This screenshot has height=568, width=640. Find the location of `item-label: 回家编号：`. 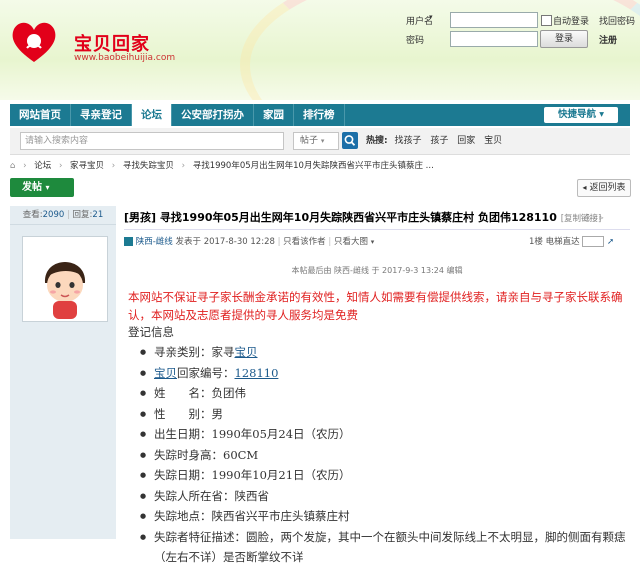

item-label: 回家编号： is located at coordinates (206, 372).